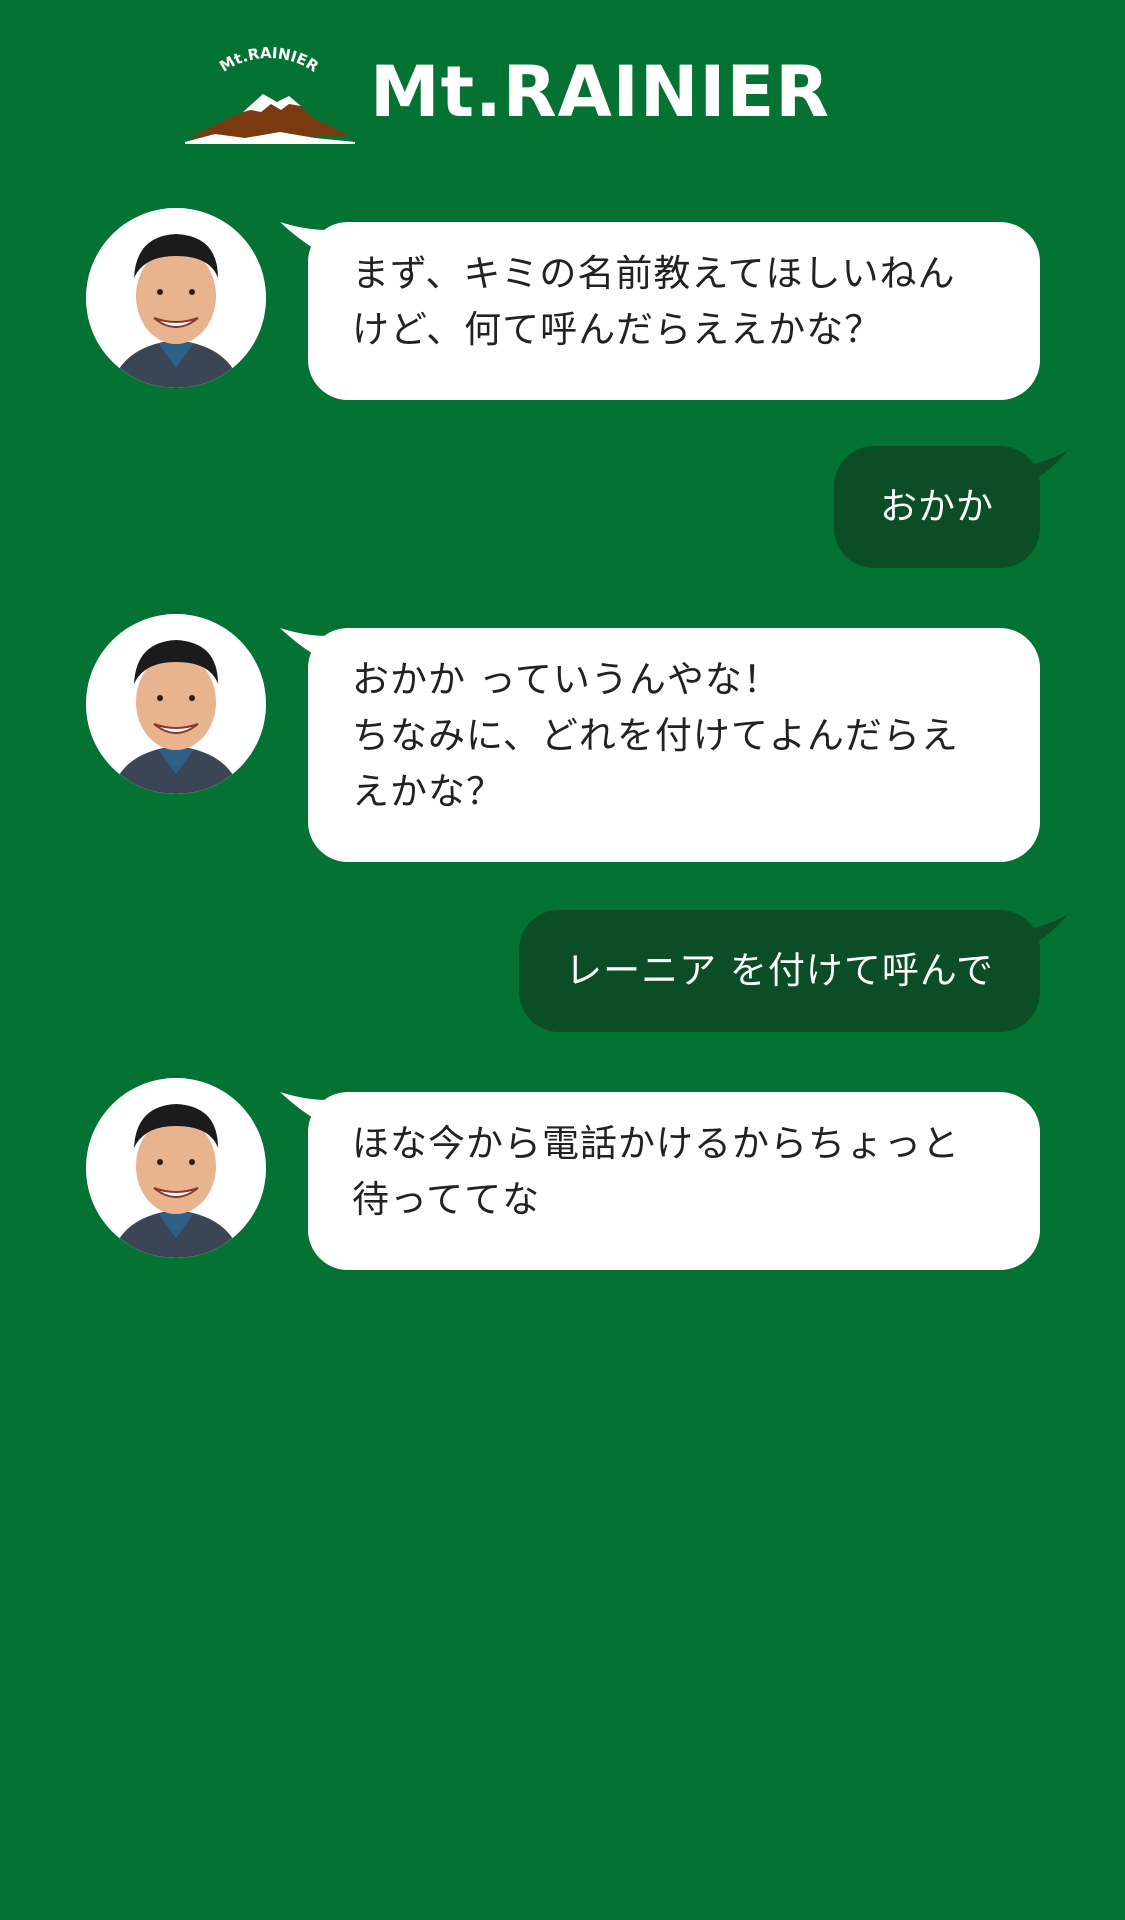 This screenshot has height=1920, width=1125. Describe the element at coordinates (562, 507) in the screenshot. I see `chat-message-user: おかか` at that location.